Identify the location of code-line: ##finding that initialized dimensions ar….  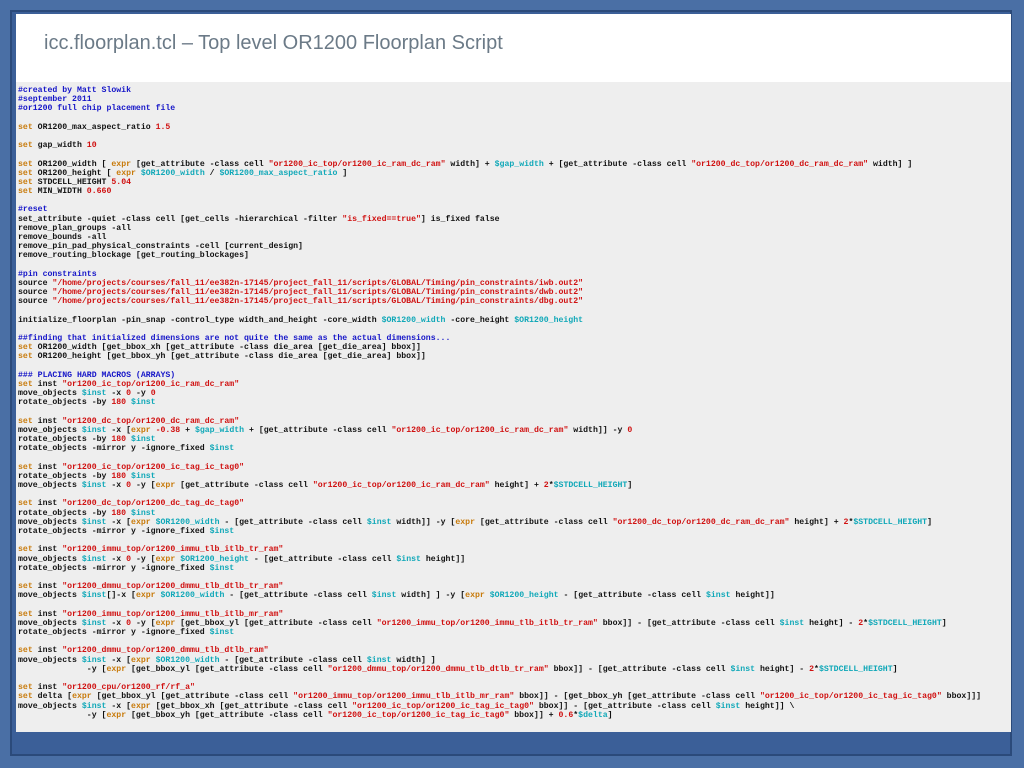
(514, 338).